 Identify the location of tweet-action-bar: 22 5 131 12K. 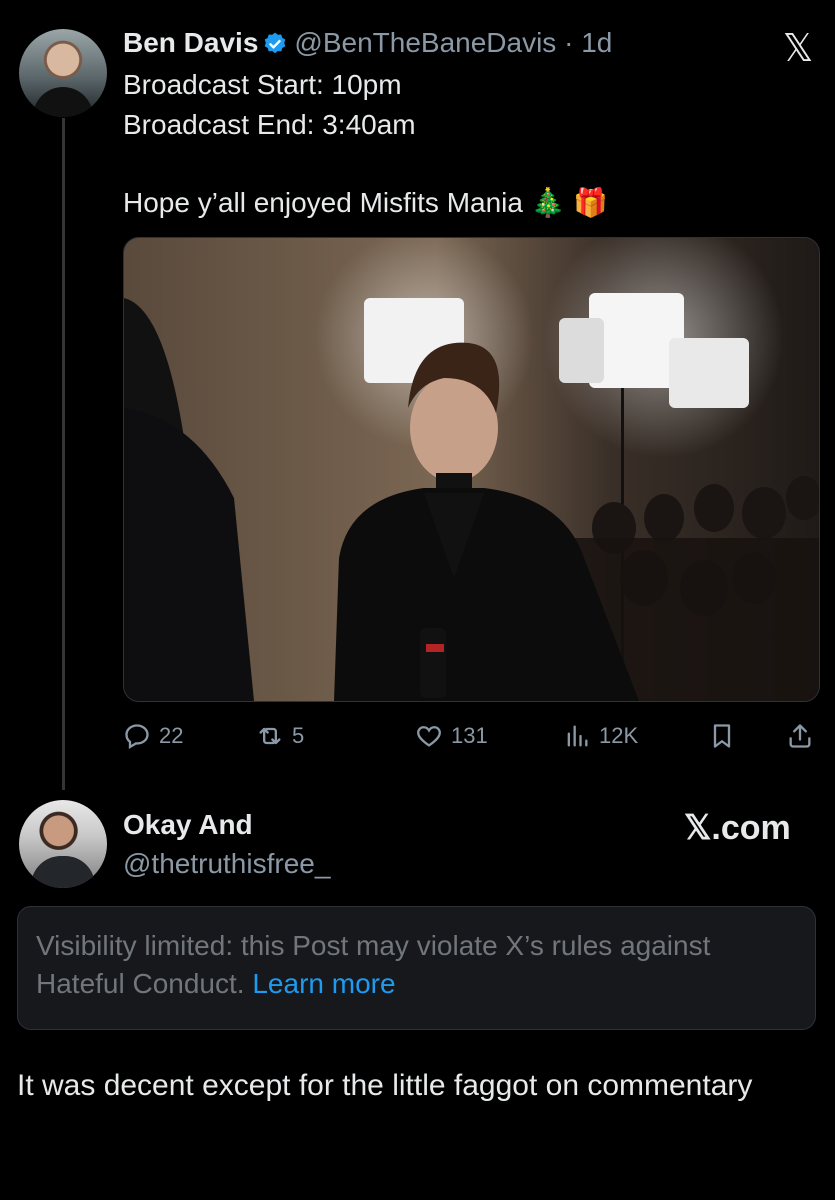
(470, 736).